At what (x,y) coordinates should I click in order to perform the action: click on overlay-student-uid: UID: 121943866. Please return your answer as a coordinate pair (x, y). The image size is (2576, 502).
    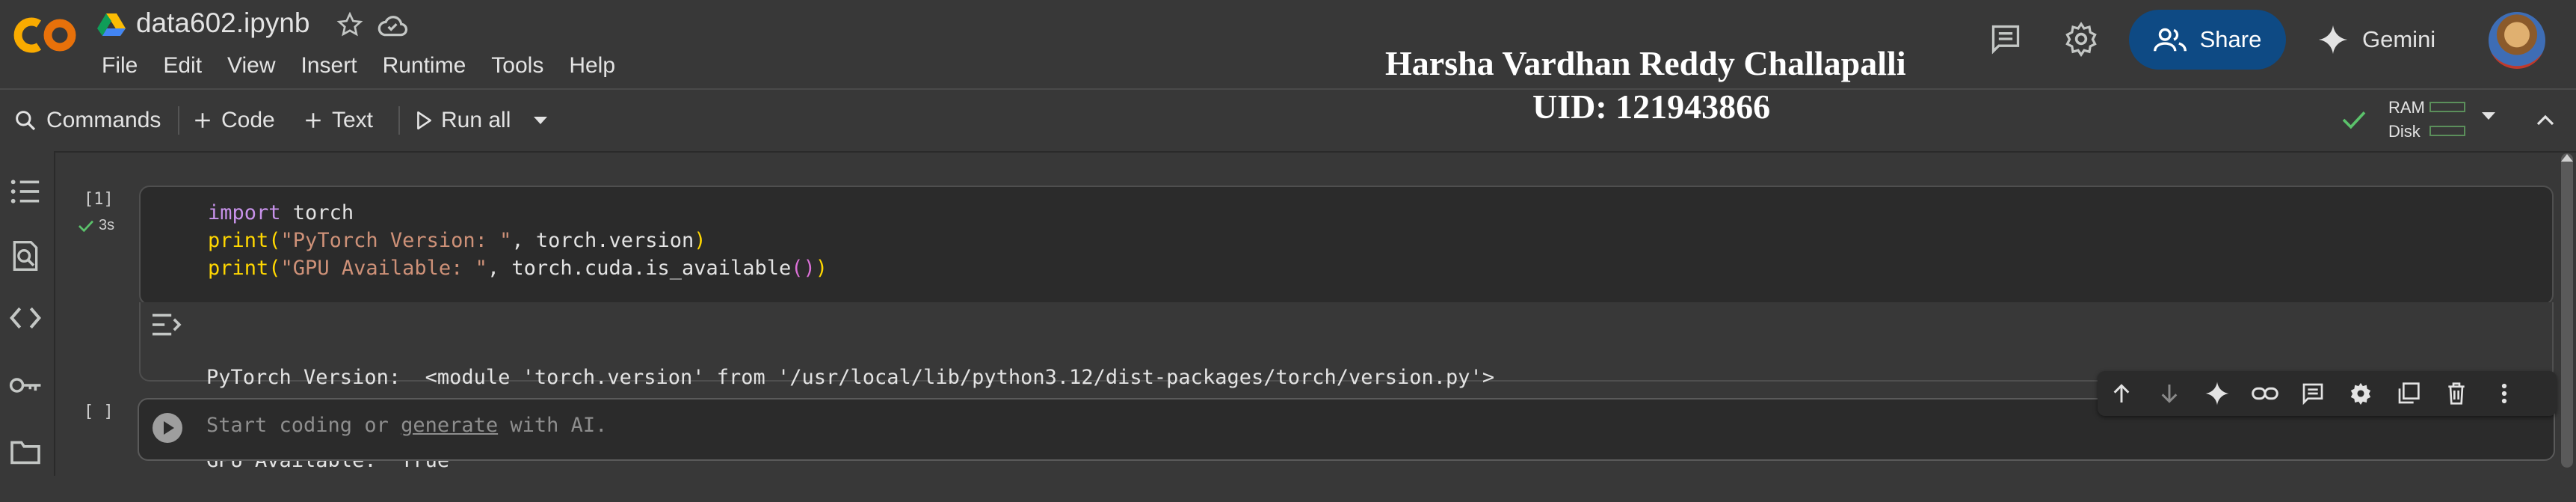
    Looking at the image, I should click on (1651, 107).